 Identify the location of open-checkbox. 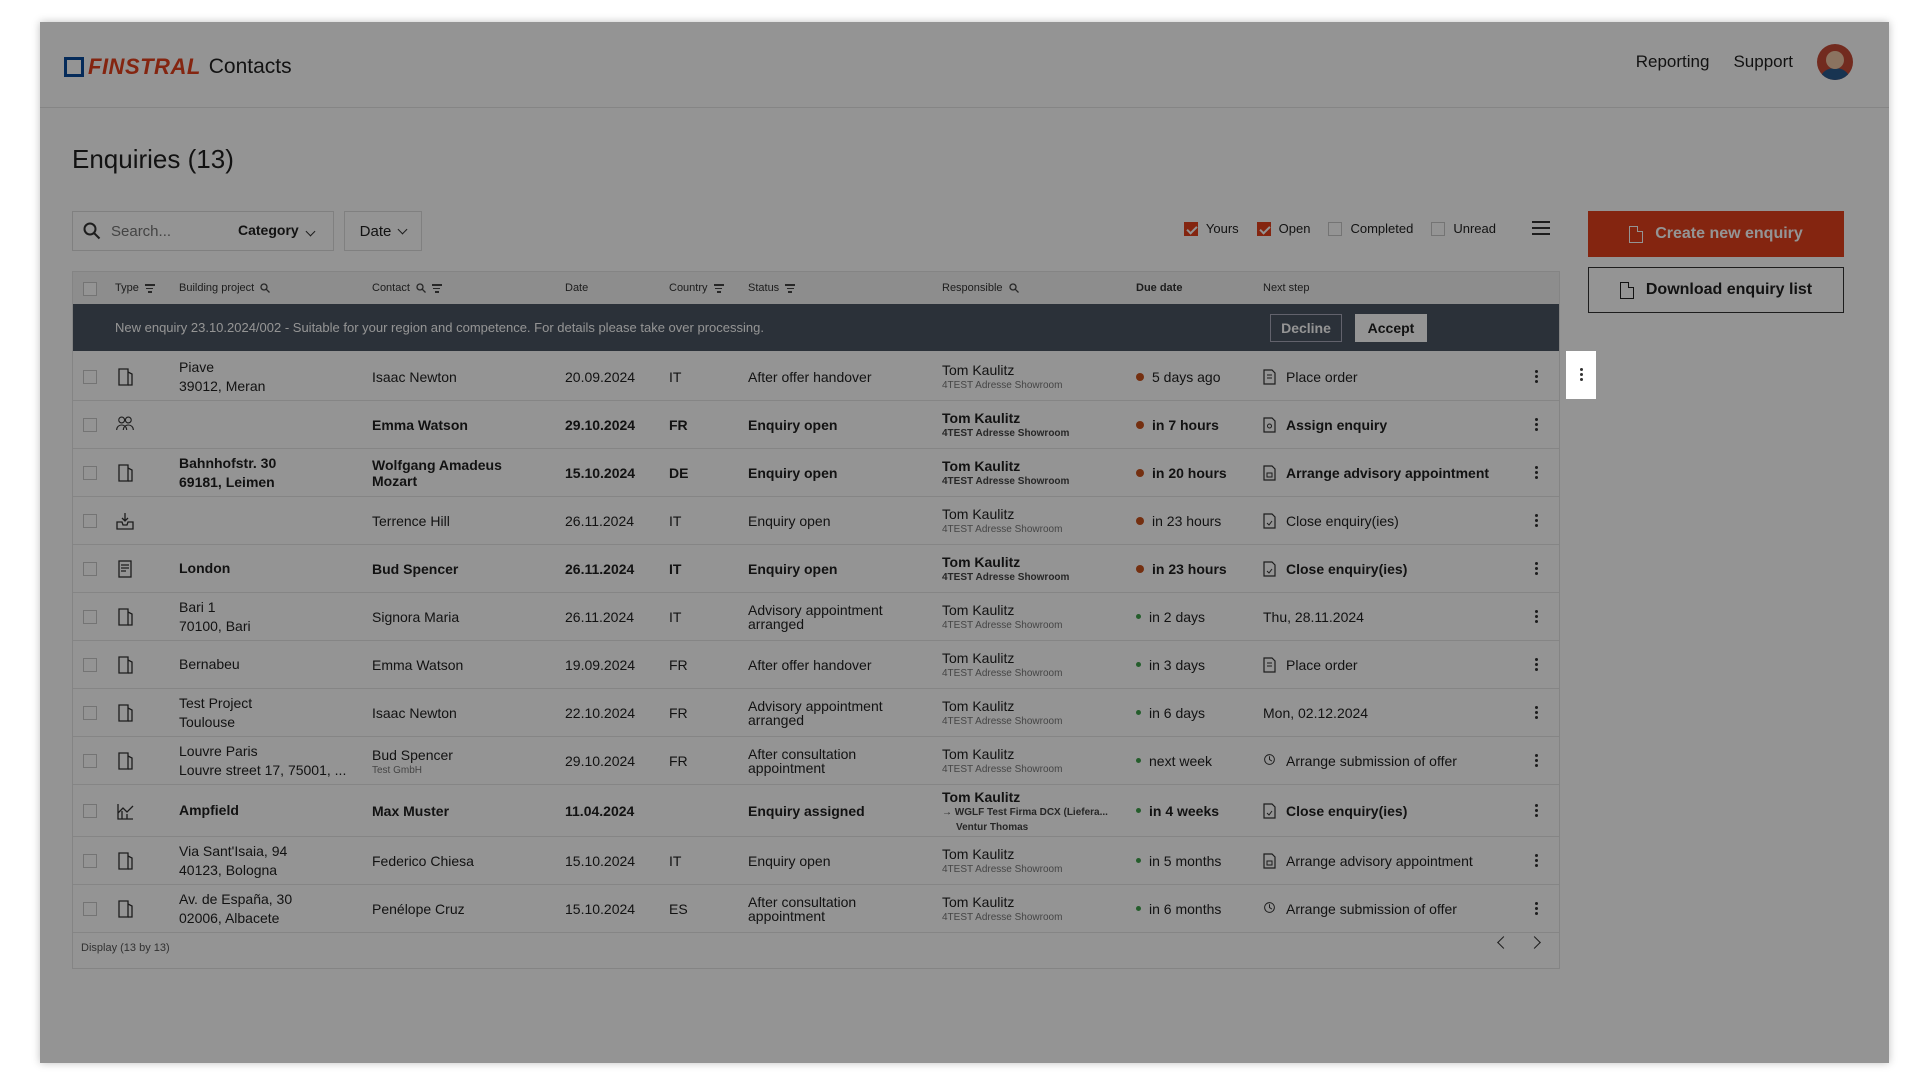
(1263, 228).